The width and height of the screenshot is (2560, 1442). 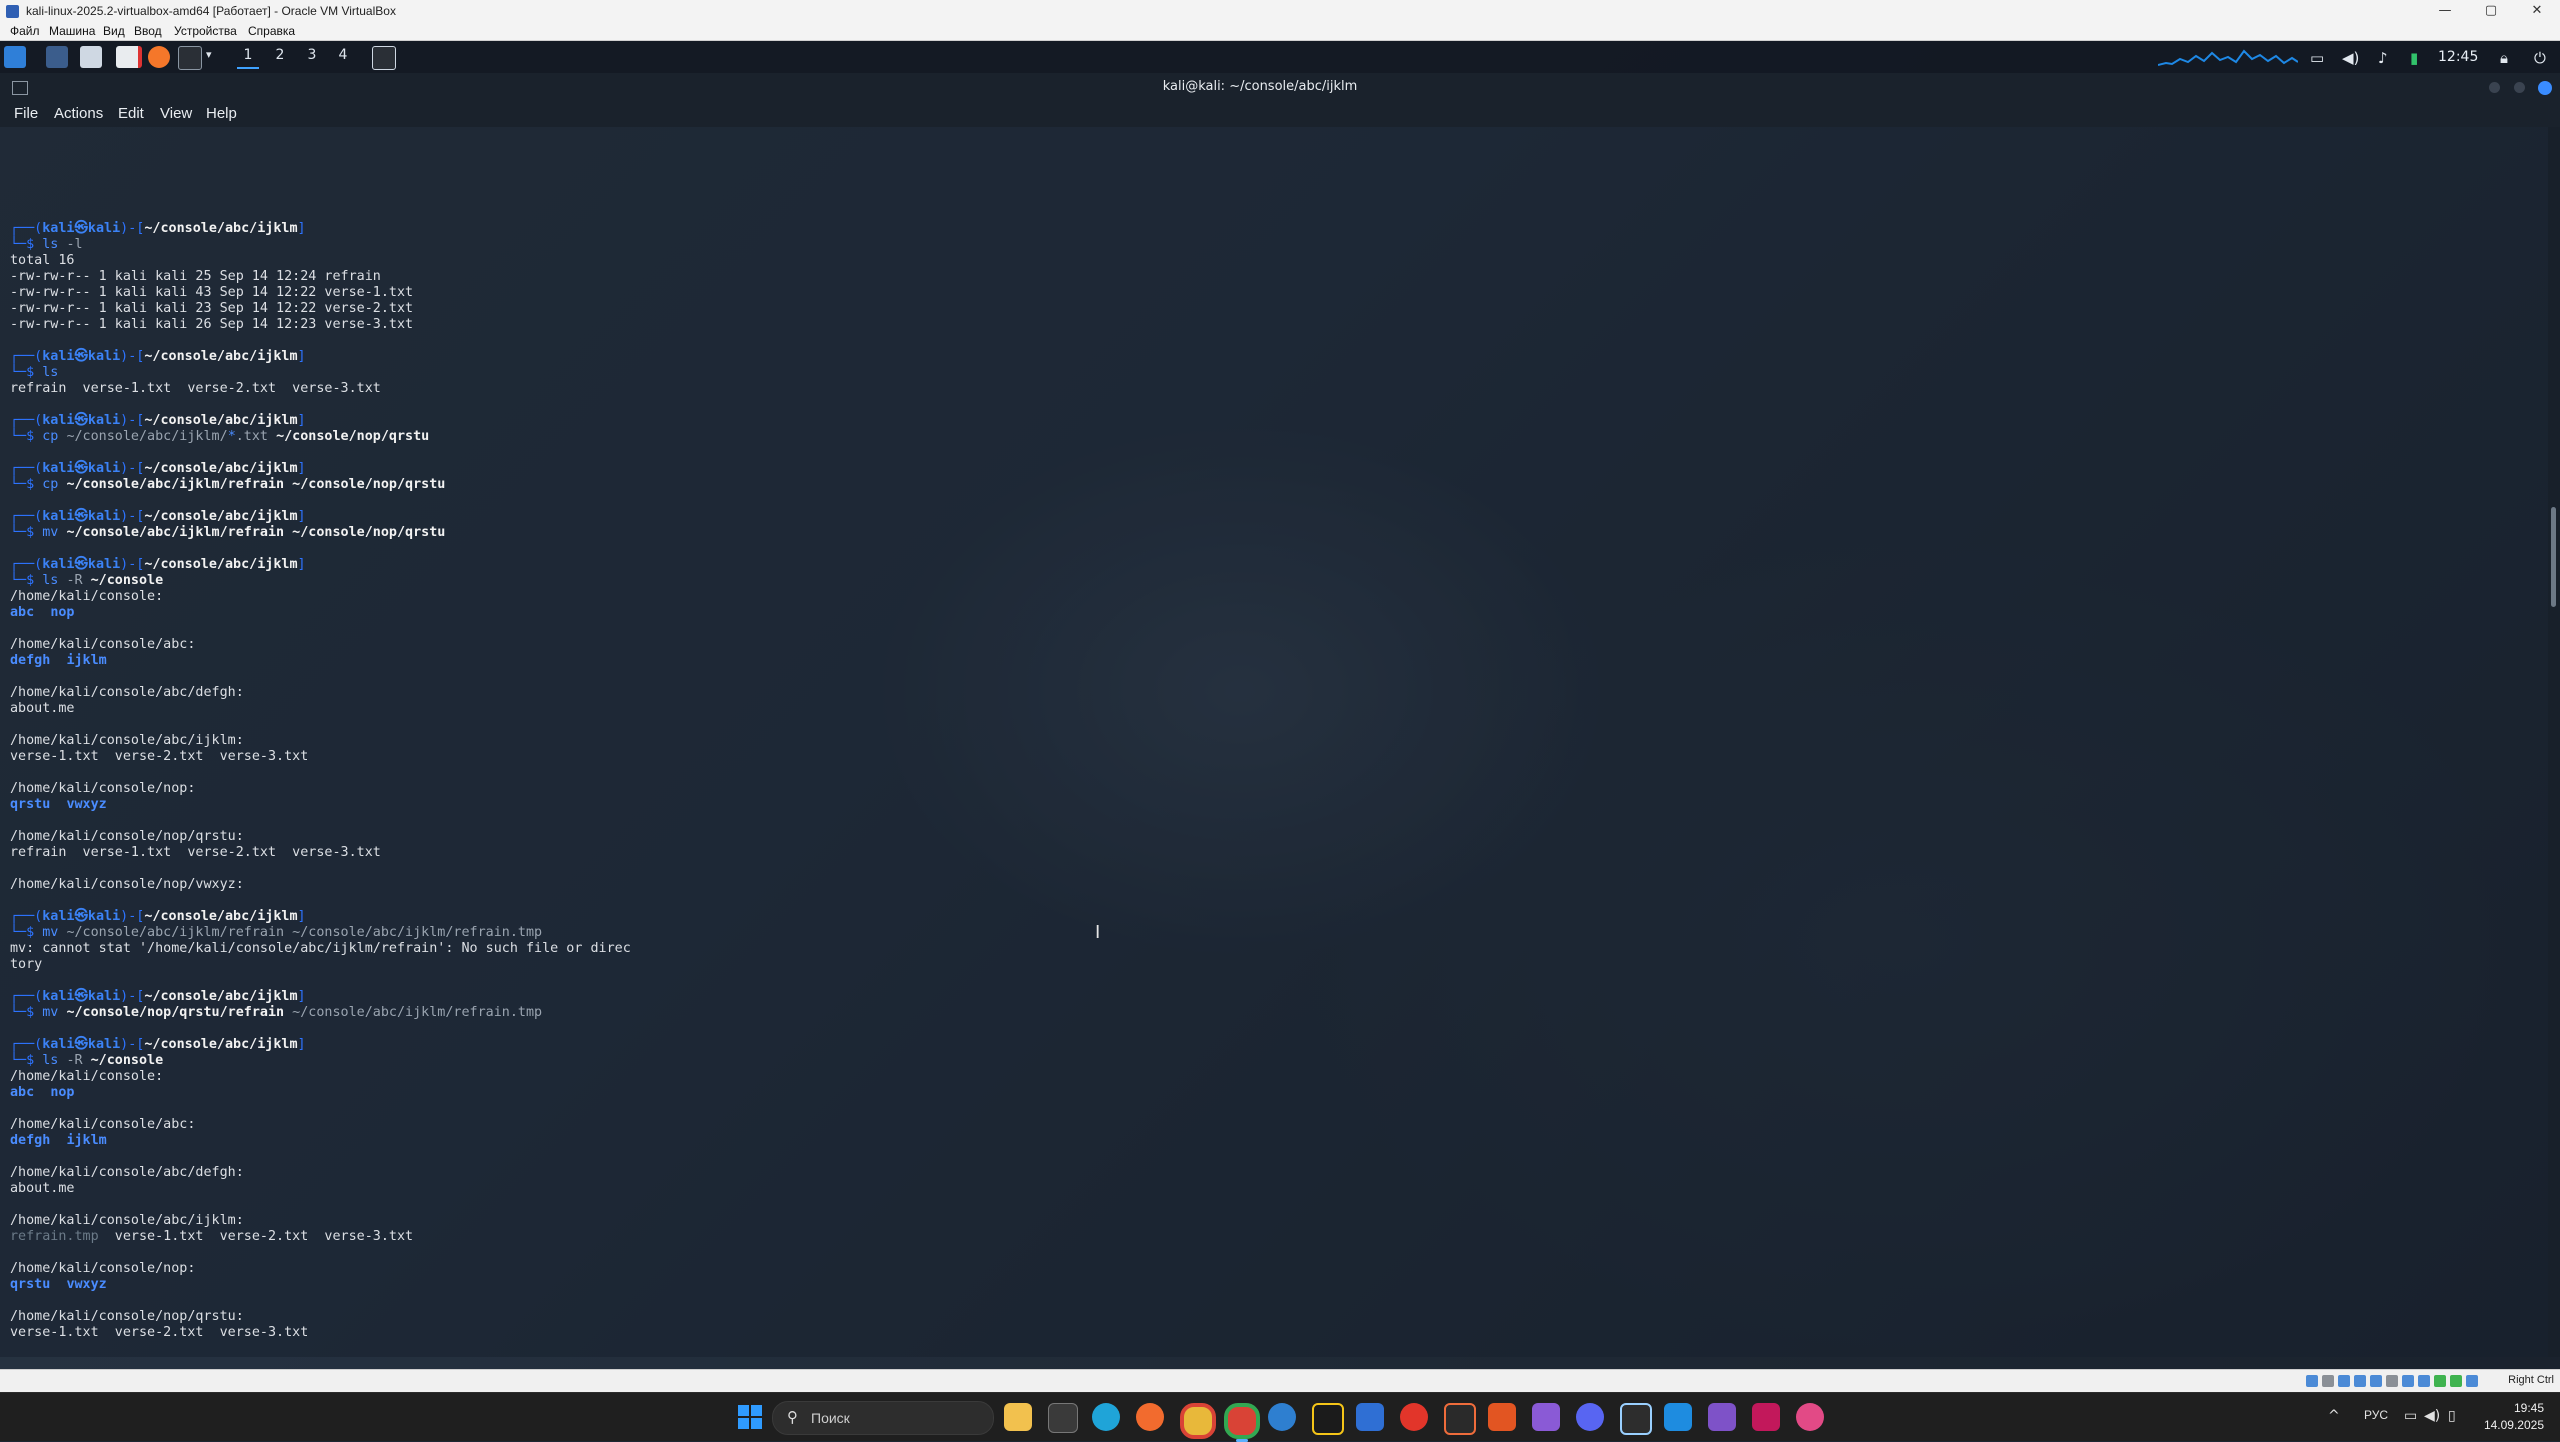 What do you see at coordinates (320, 613) in the screenshot?
I see `output-line: abc nop` at bounding box center [320, 613].